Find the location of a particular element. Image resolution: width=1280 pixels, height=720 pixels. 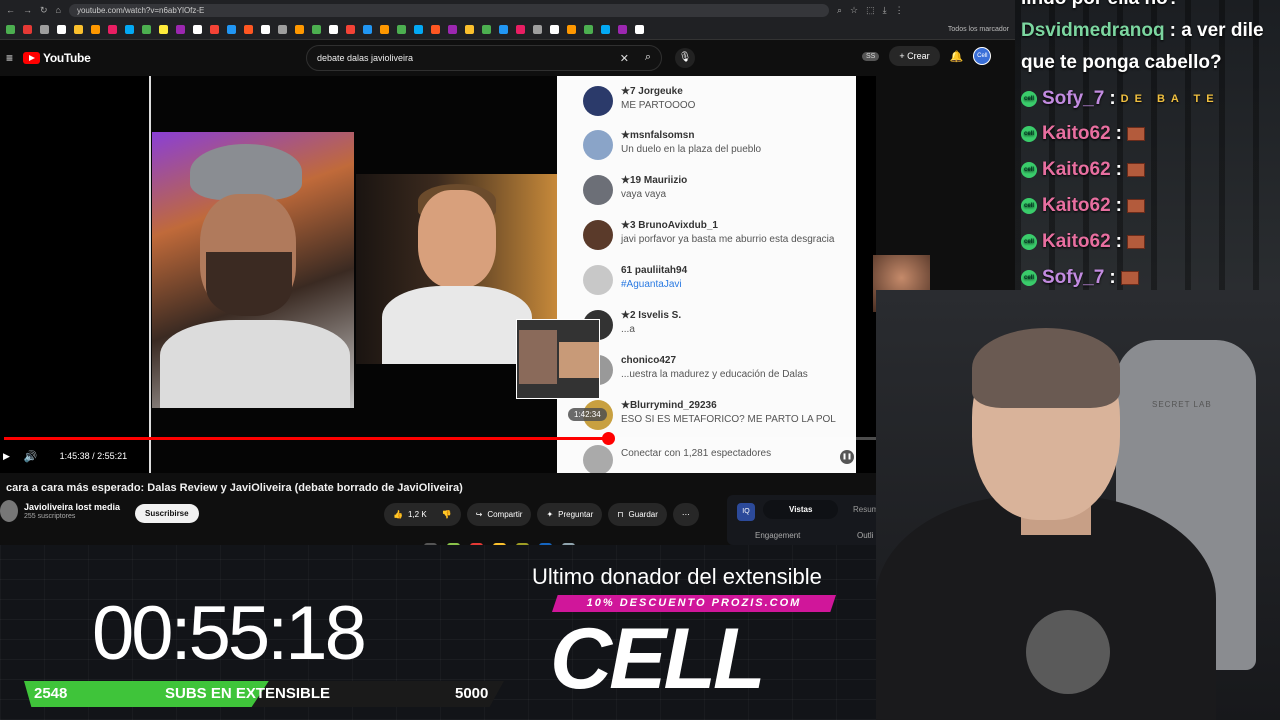

chair-brand: SECRET LAB is located at coordinates (1182, 404).